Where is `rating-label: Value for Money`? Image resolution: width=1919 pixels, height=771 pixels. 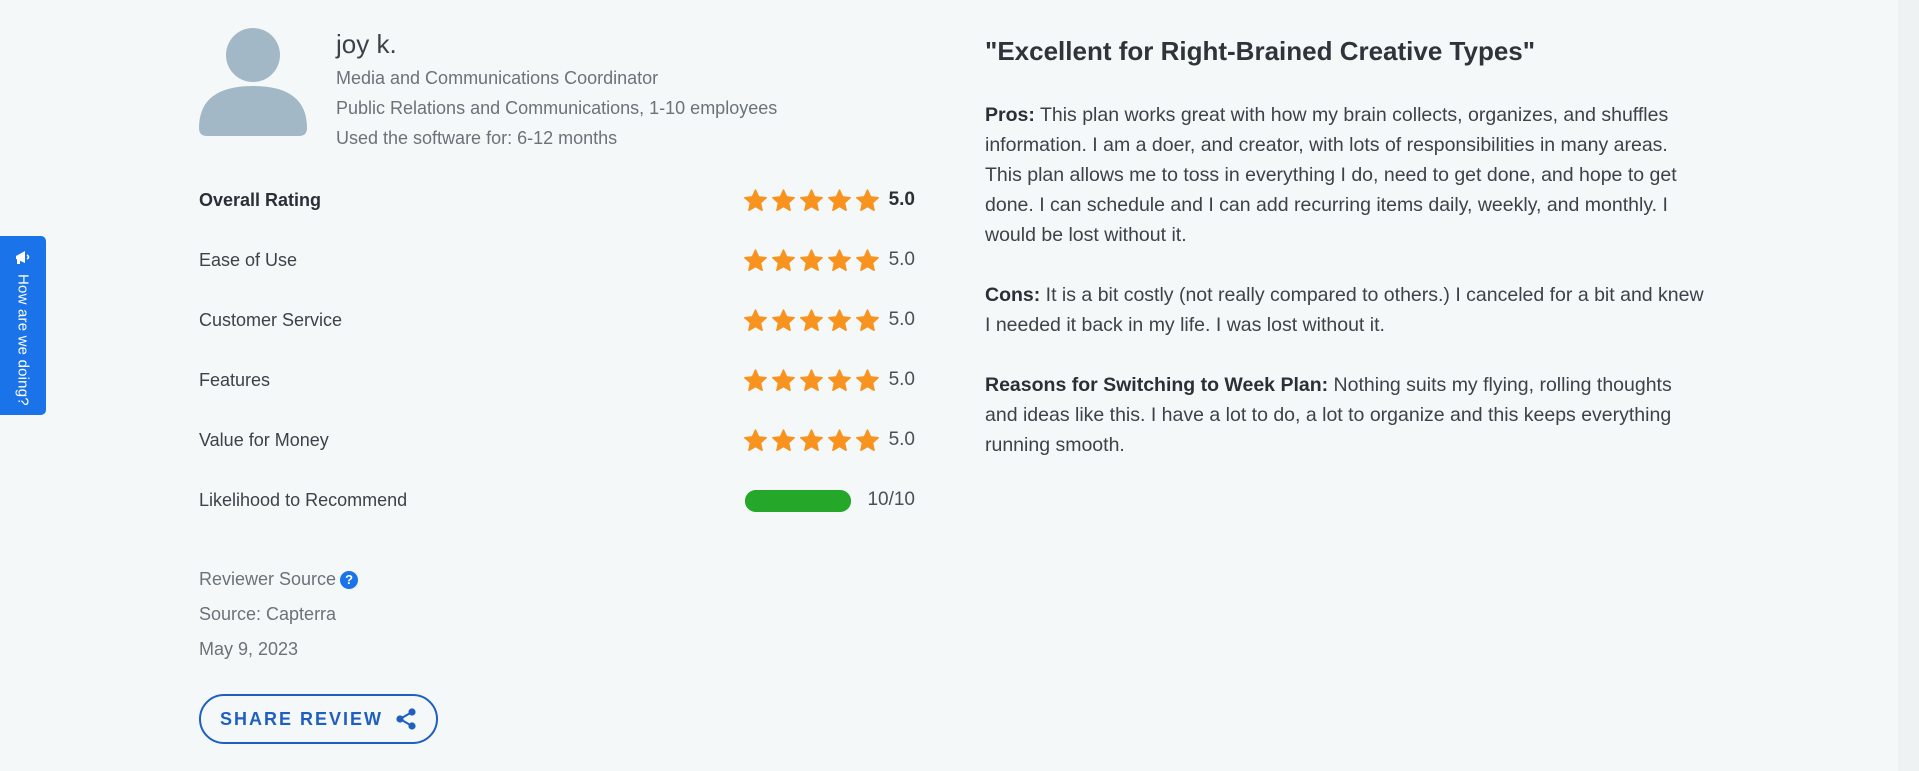
rating-label: Value for Money is located at coordinates (264, 439).